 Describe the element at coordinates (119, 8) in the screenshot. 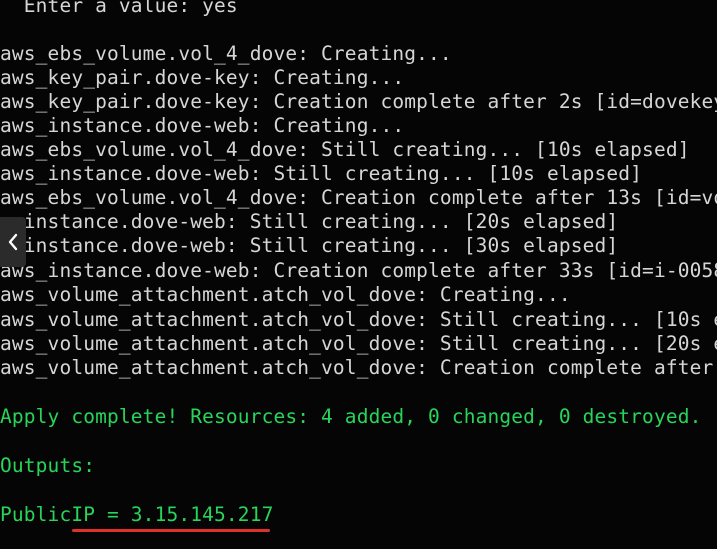

I see `prompt-line: Enter a value: yes` at that location.